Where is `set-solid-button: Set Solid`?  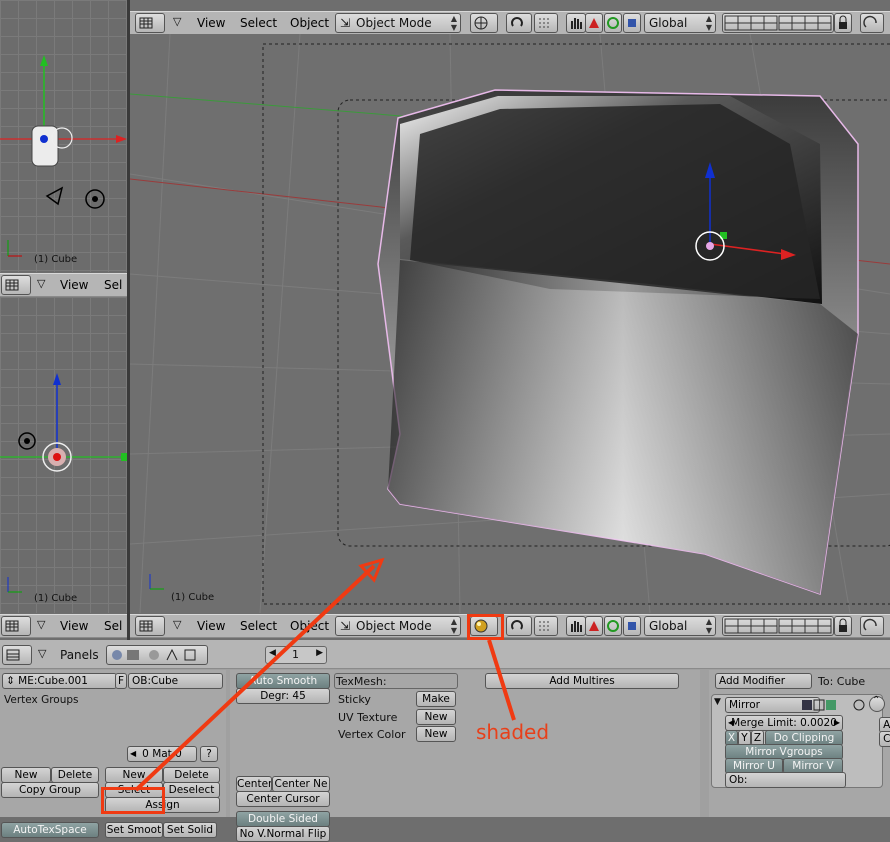 set-solid-button: Set Solid is located at coordinates (190, 830).